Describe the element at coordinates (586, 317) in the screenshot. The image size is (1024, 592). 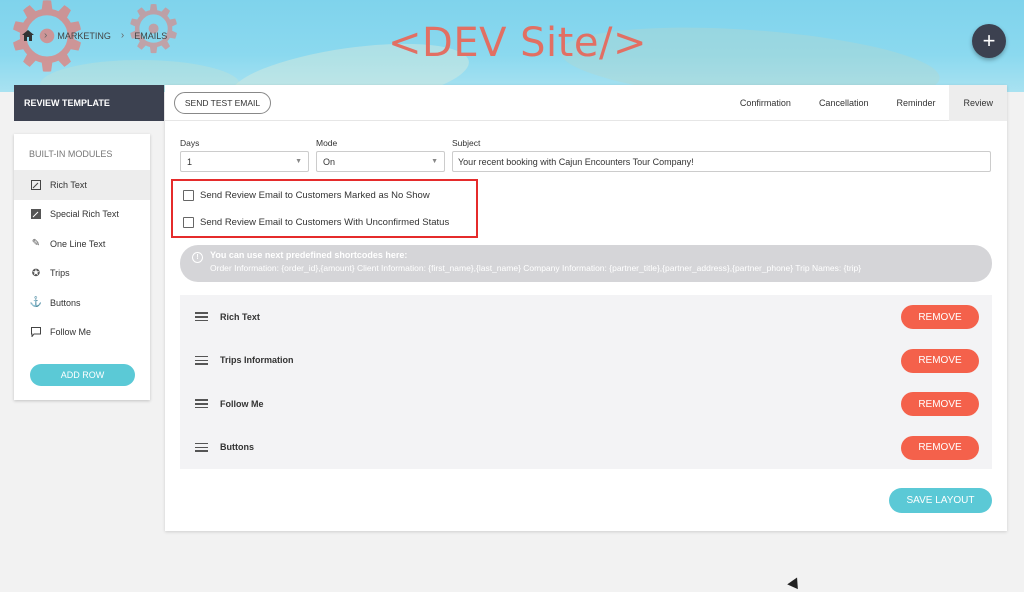
I see `layout-row: Rich Text REMOVE` at that location.